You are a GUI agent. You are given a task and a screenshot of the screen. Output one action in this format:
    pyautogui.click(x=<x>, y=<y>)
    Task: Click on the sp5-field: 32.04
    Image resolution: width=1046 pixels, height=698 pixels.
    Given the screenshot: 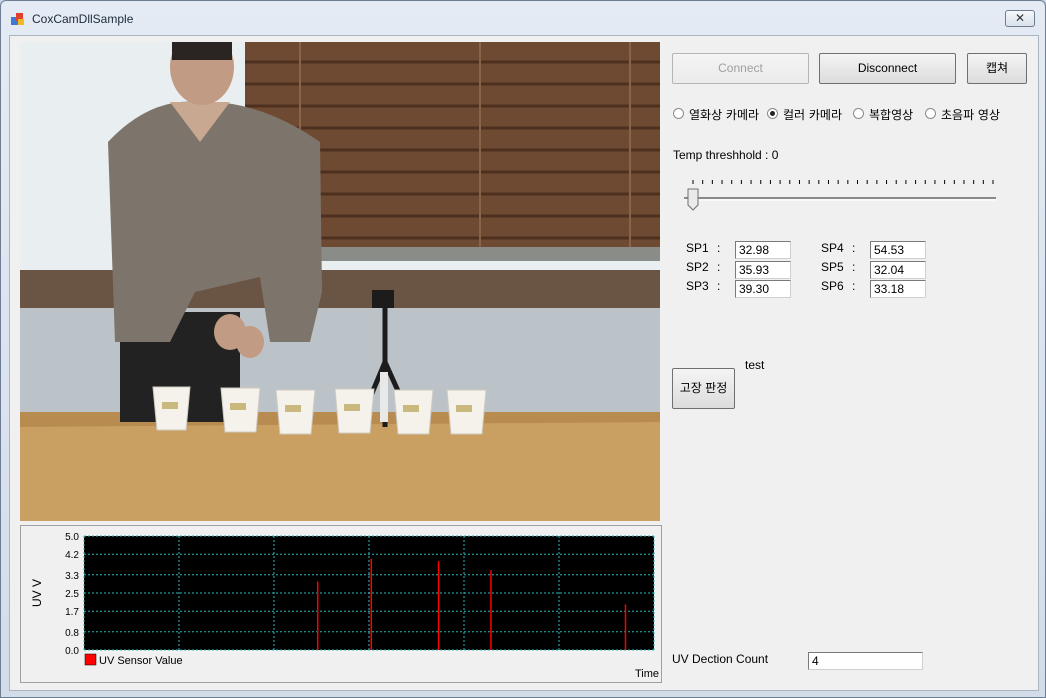 What is the action you would take?
    pyautogui.click(x=898, y=270)
    